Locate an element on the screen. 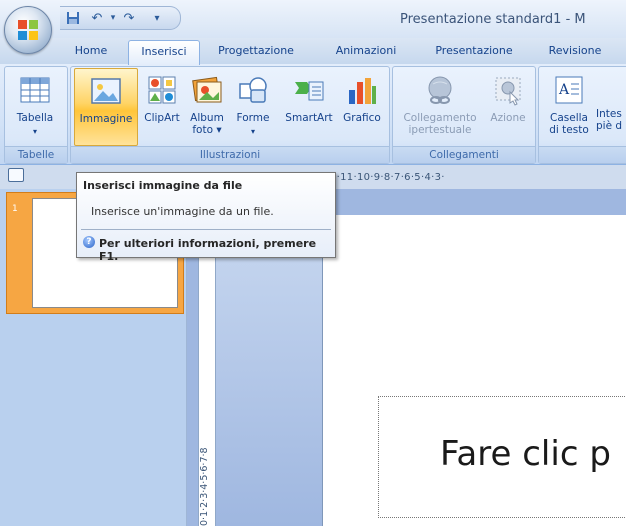 The width and height of the screenshot is (626, 526). tooltip-description: Inserisce un'immagine da un file. is located at coordinates (182, 211).